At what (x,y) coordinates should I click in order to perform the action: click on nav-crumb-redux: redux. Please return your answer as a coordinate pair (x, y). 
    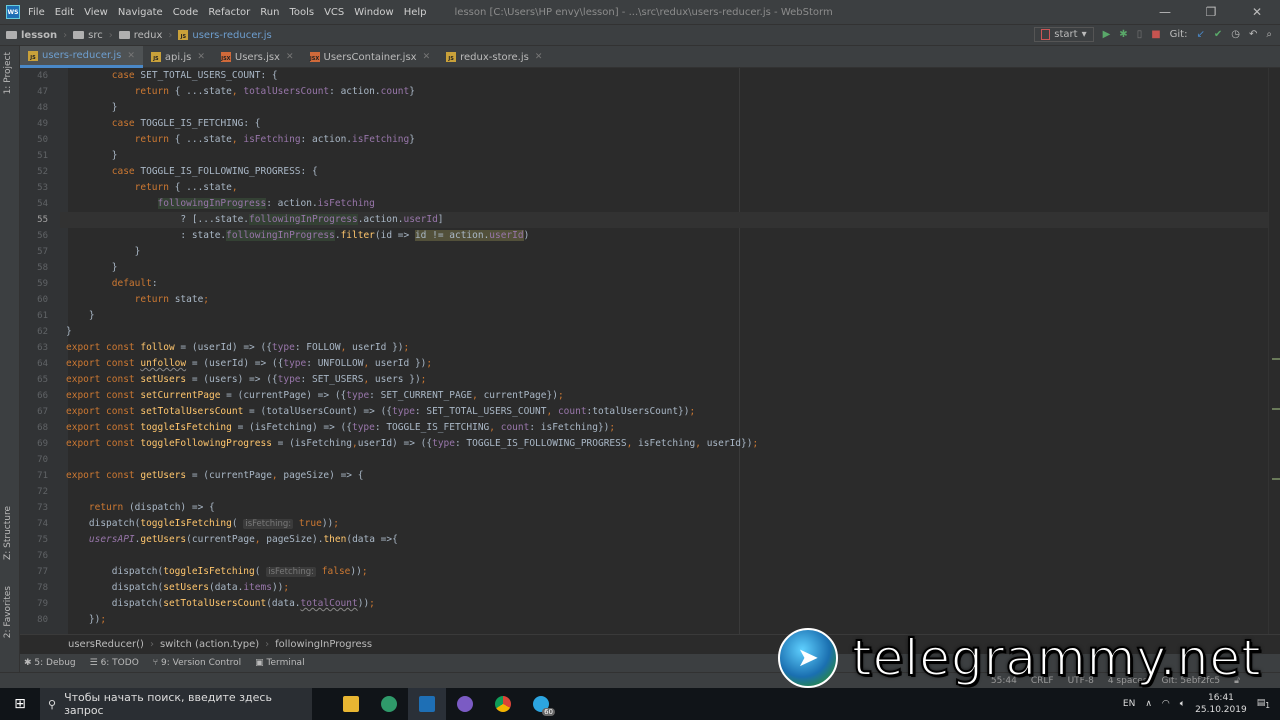
    Looking at the image, I should click on (140, 35).